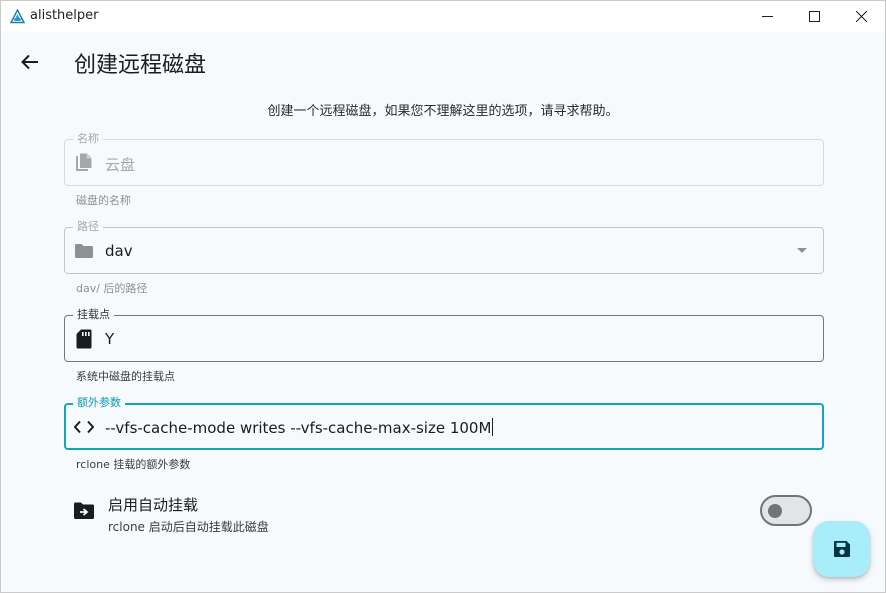 Image resolution: width=886 pixels, height=593 pixels. I want to click on code-icon, so click(84, 427).